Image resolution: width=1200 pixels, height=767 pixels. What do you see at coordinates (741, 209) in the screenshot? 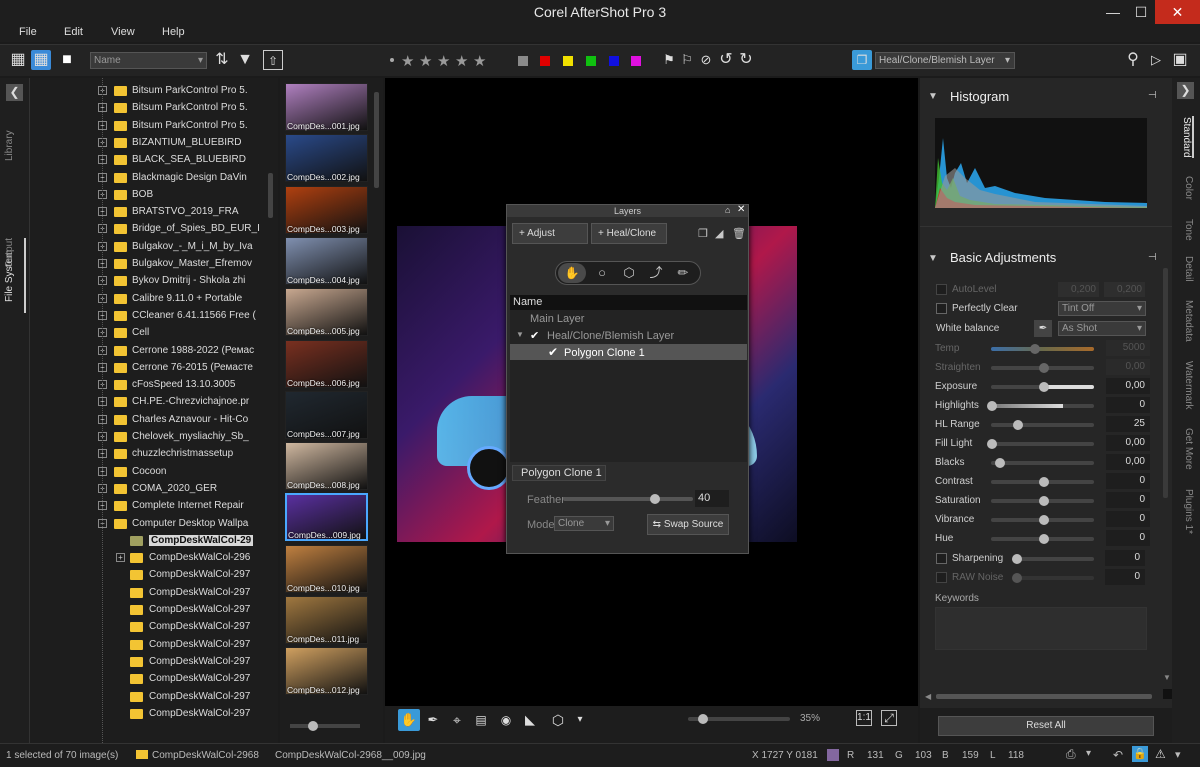
I see `close-icon: ✕` at bounding box center [741, 209].